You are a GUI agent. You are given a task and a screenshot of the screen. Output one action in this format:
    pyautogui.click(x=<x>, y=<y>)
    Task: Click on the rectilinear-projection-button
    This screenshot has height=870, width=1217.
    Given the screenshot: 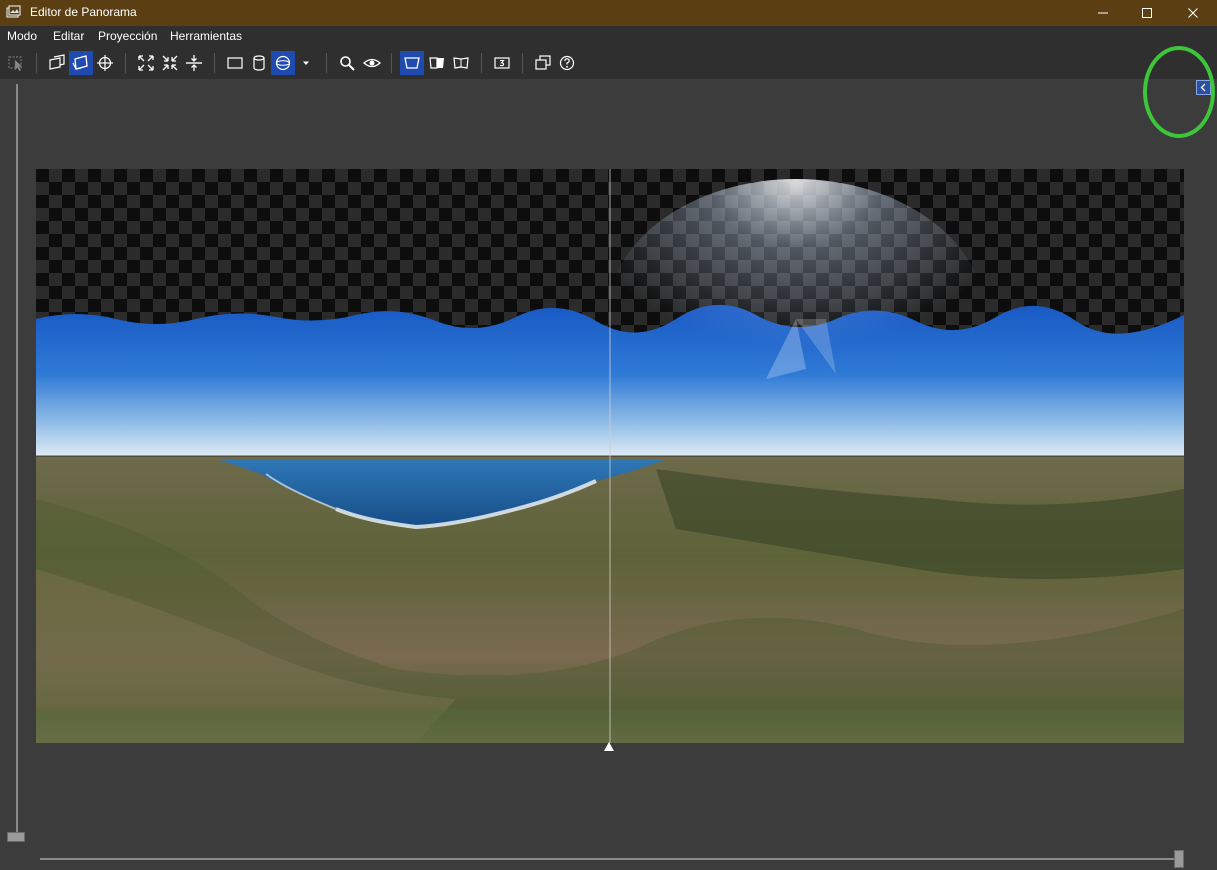 What is the action you would take?
    pyautogui.click(x=235, y=63)
    